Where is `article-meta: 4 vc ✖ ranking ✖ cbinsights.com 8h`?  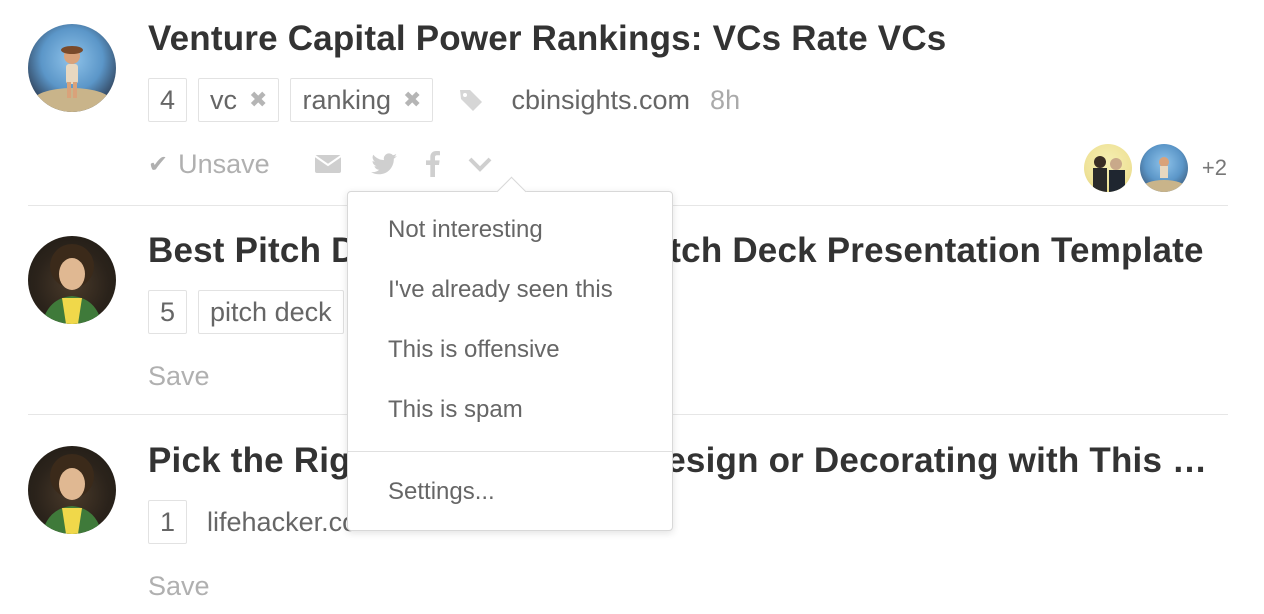
article-meta: 4 vc ✖ ranking ✖ cbinsights.com 8h is located at coordinates (444, 100).